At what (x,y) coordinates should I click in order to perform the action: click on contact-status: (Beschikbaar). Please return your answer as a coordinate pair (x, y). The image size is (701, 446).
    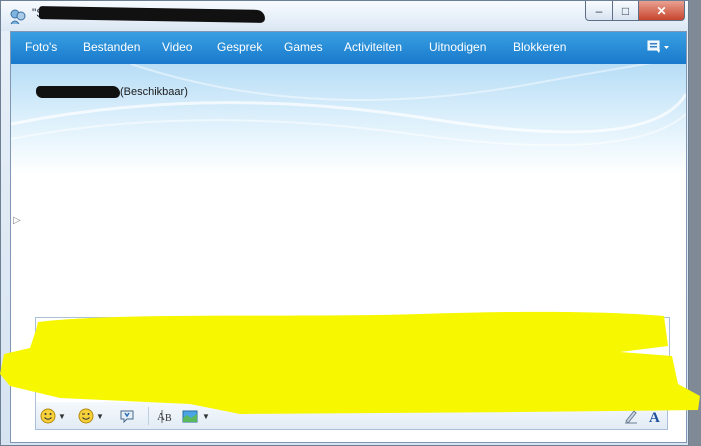
    Looking at the image, I should click on (154, 92).